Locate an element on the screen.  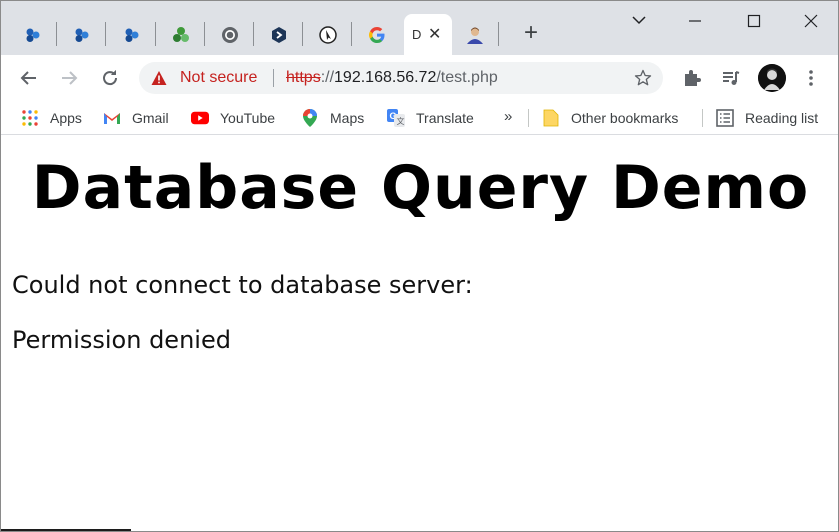
translate-icon: G文 is located at coordinates (396, 118).